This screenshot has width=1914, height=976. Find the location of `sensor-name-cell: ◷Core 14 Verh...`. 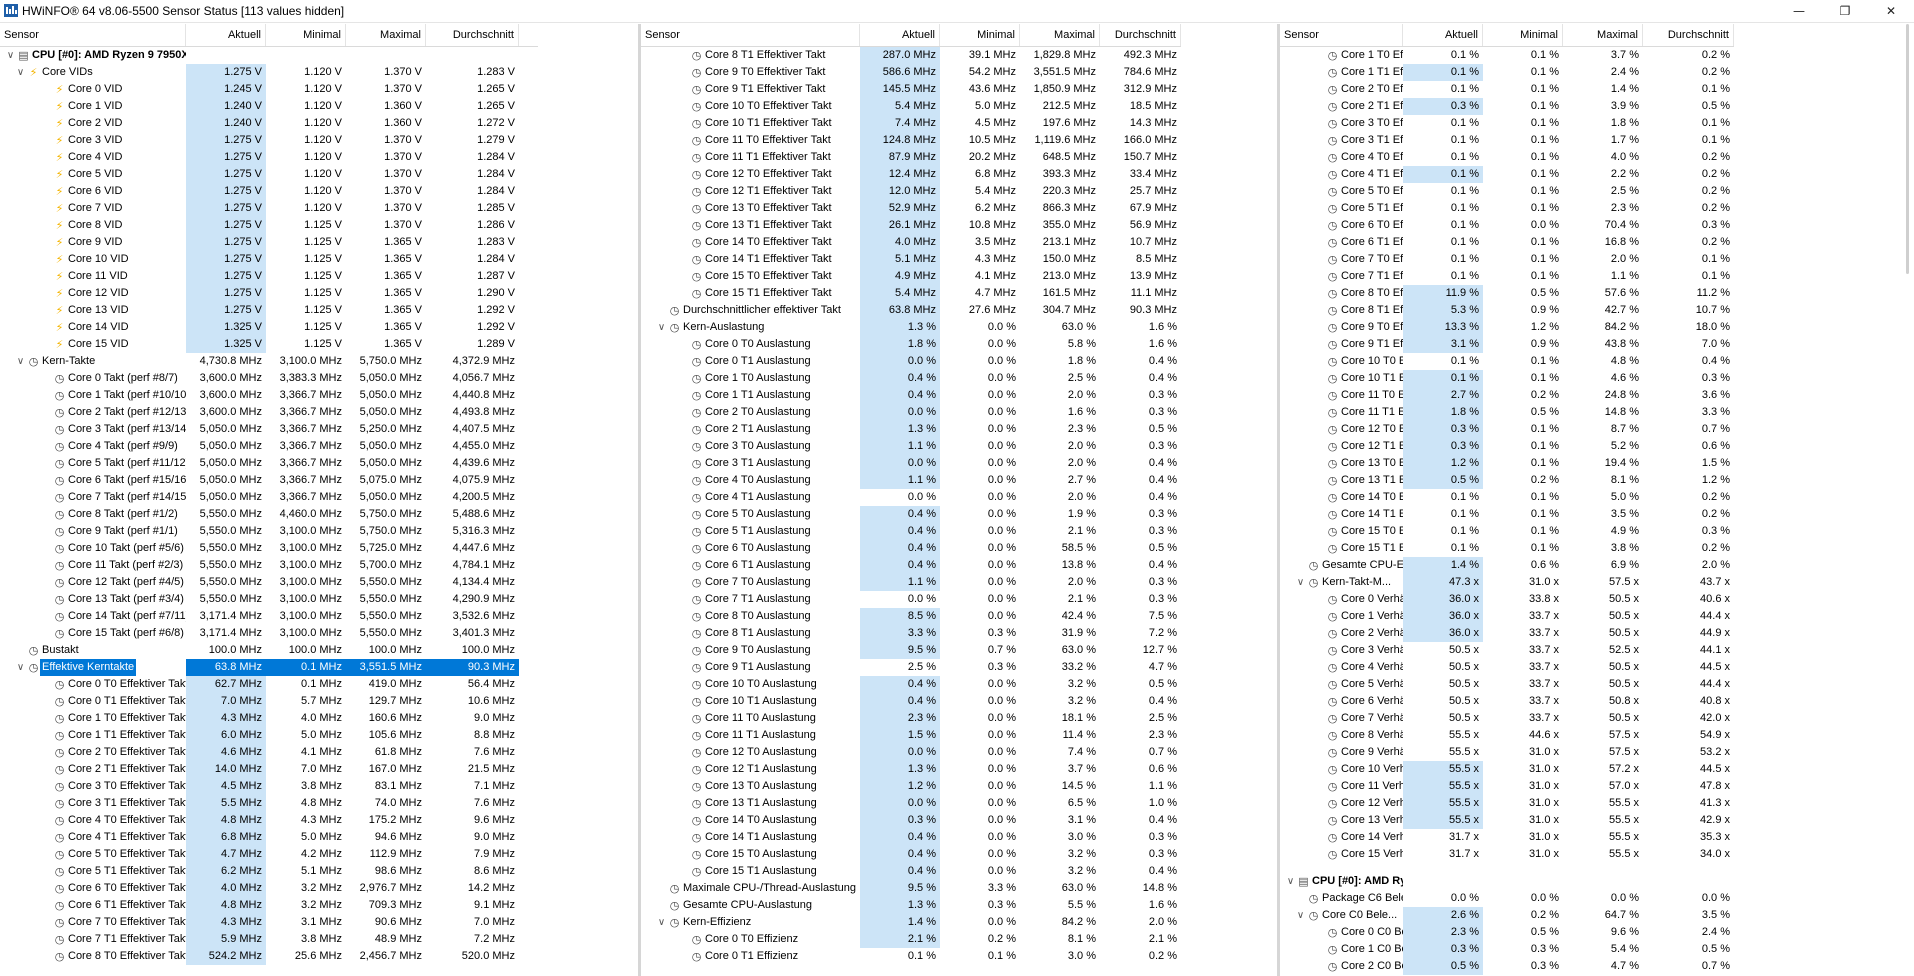

sensor-name-cell: ◷Core 14 Verh... is located at coordinates (1341, 837).